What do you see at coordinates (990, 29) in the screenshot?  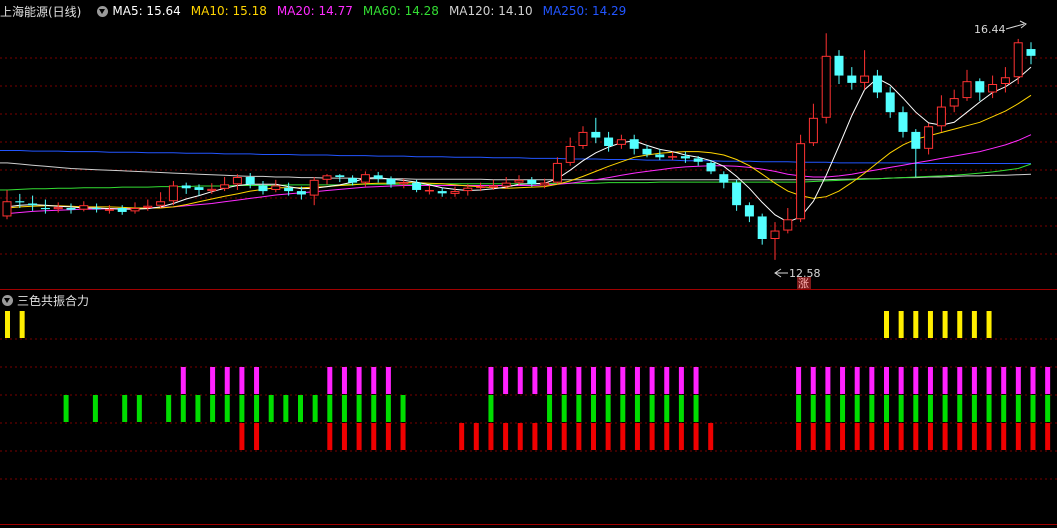 I see `high-price-label: 16.44` at bounding box center [990, 29].